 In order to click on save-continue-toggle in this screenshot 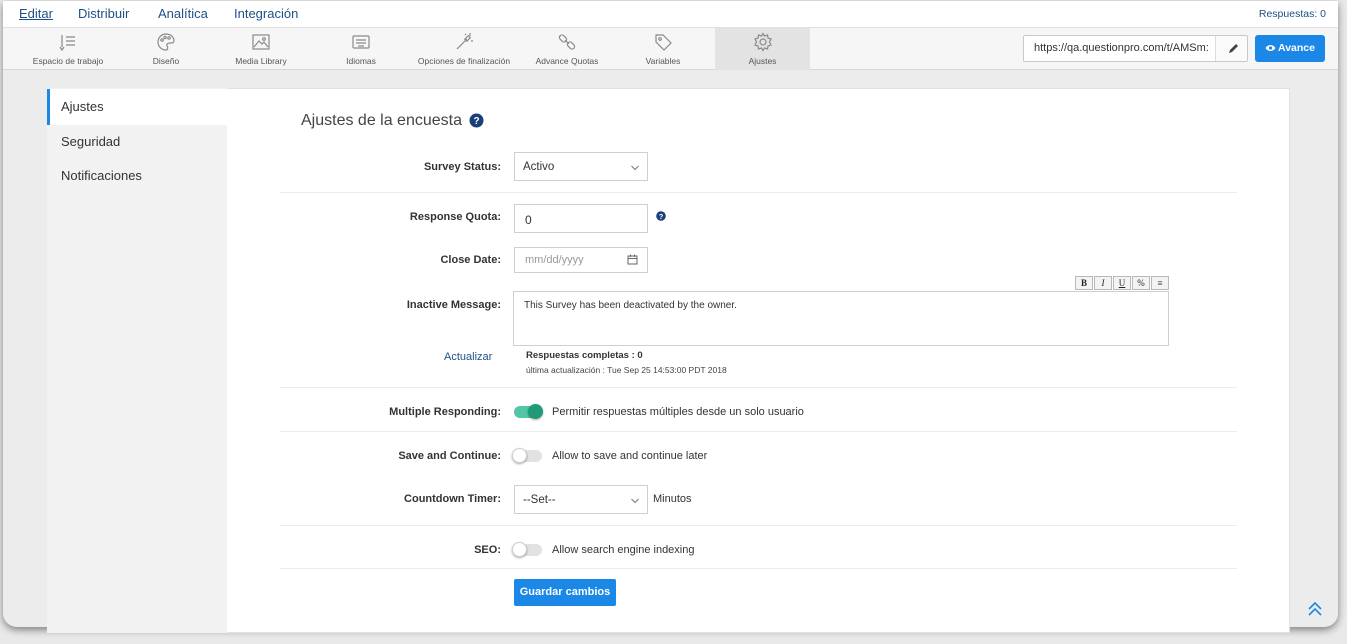, I will do `click(527, 455)`.